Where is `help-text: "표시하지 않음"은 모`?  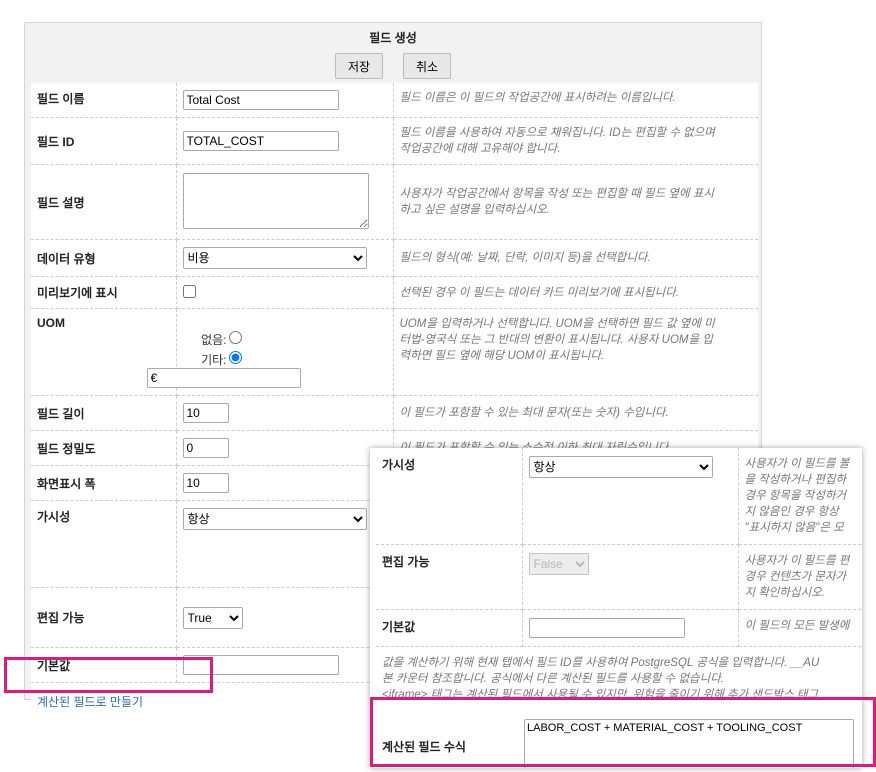 help-text: "표시하지 않음"은 모 is located at coordinates (794, 528).